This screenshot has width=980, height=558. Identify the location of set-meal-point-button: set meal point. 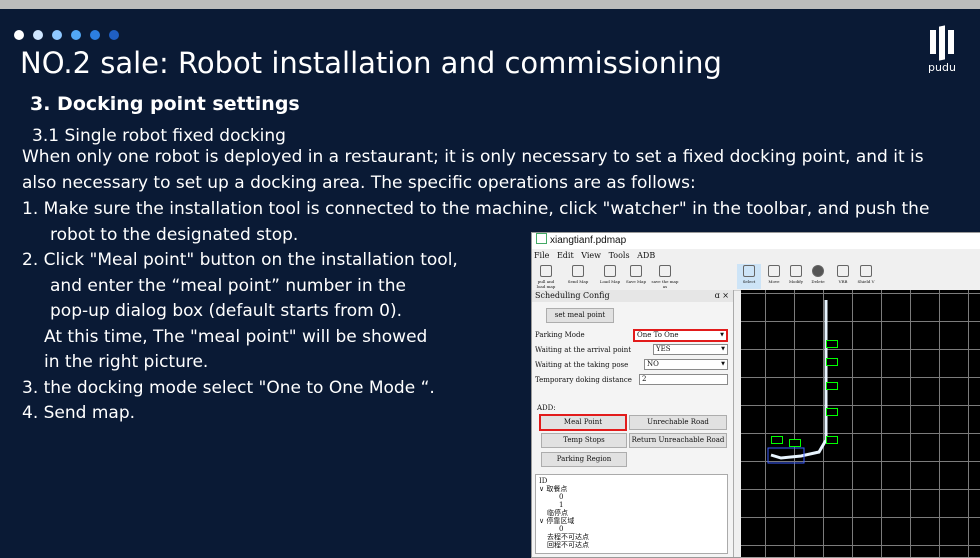
(580, 315).